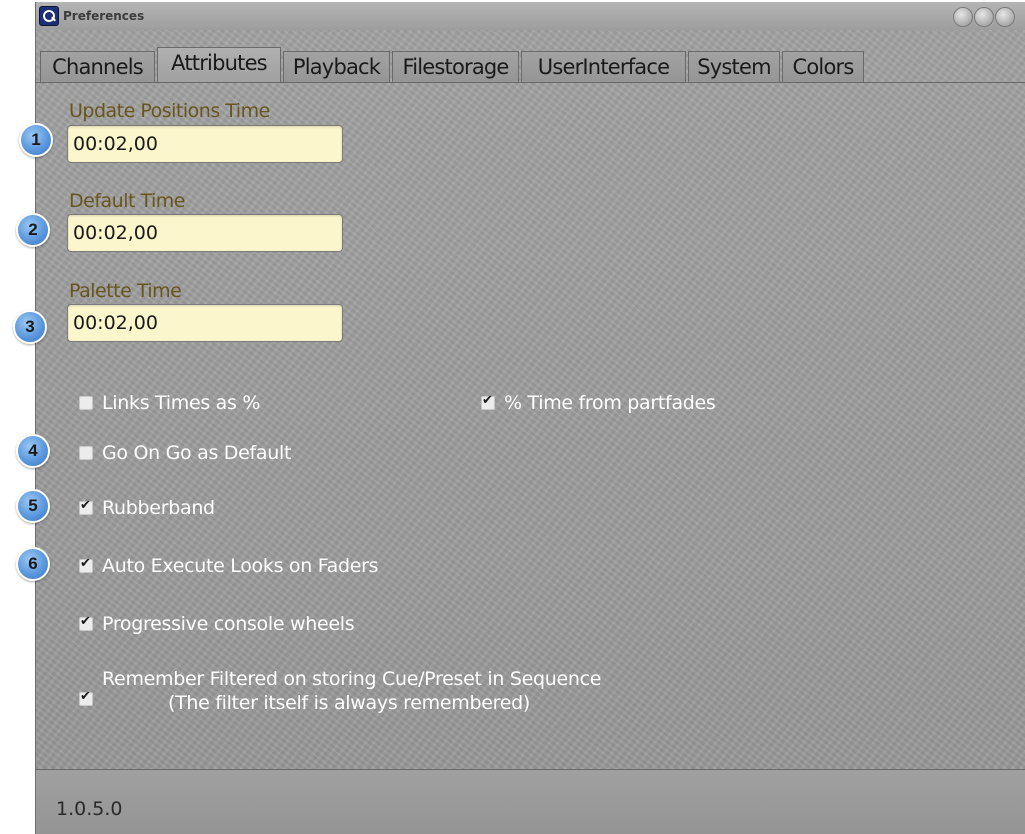 This screenshot has width=1025, height=834. What do you see at coordinates (104, 16) in the screenshot?
I see `window-title: Preferences` at bounding box center [104, 16].